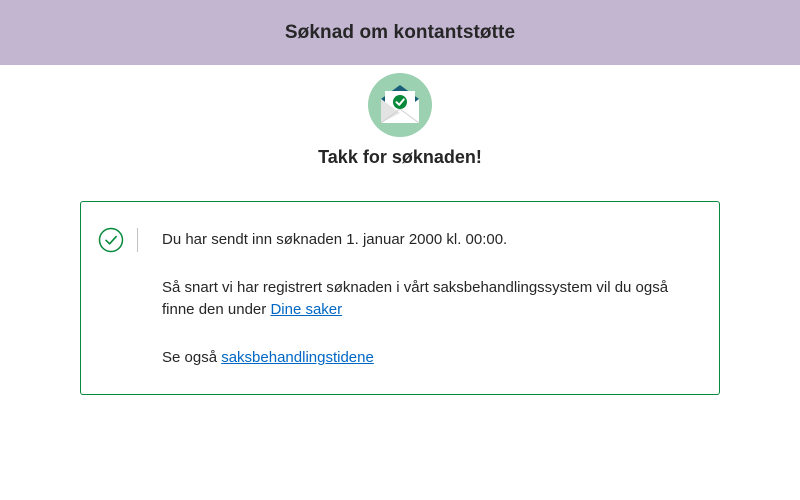  I want to click on see-also-text: Se også, so click(190, 357).